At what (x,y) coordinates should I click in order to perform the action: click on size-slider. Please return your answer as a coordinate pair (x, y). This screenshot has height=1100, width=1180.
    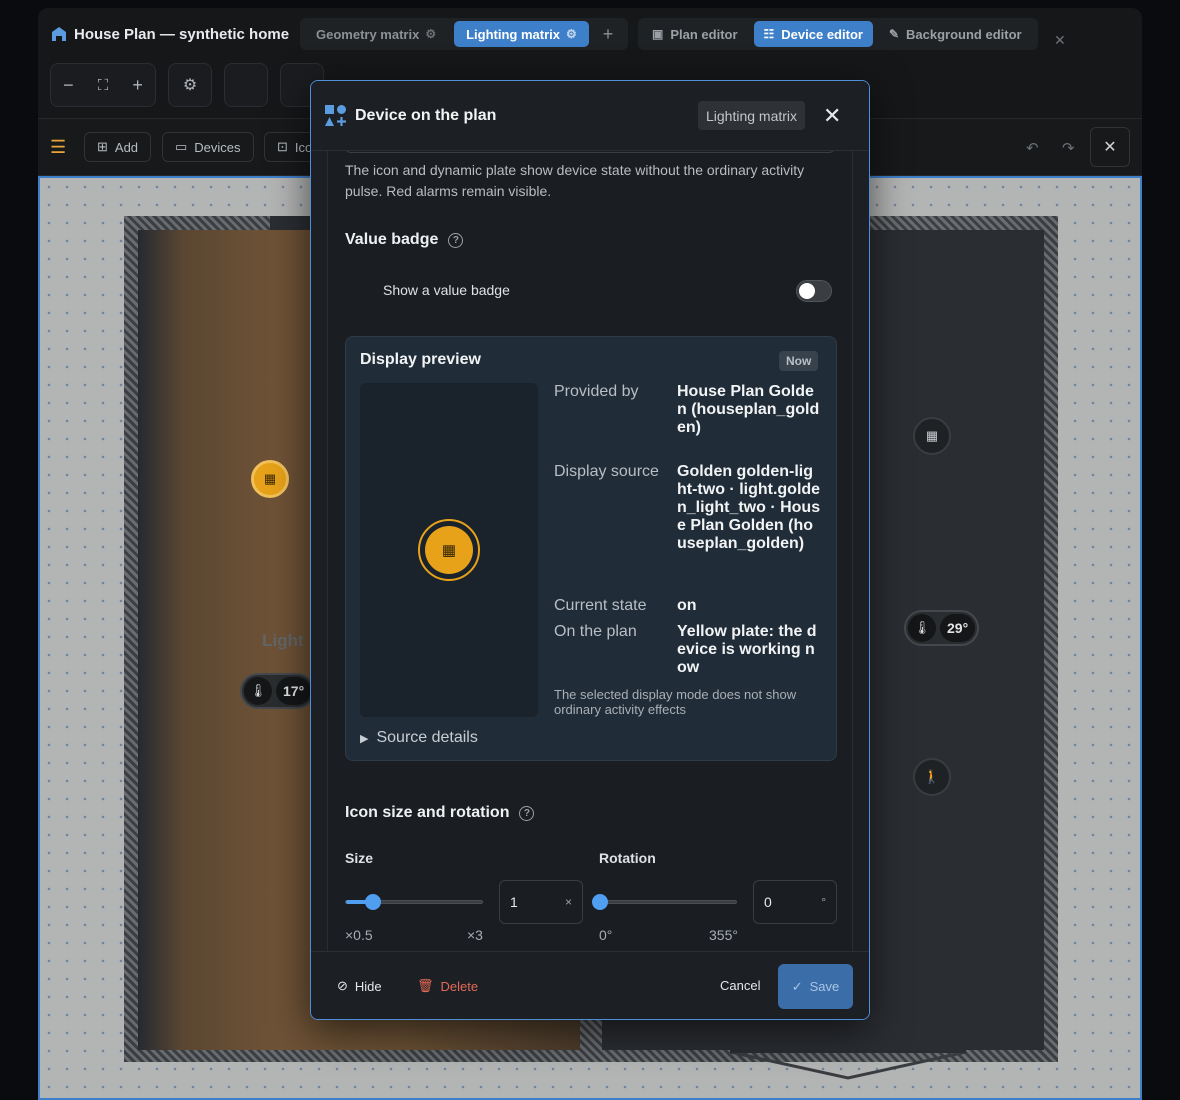
    Looking at the image, I should click on (414, 902).